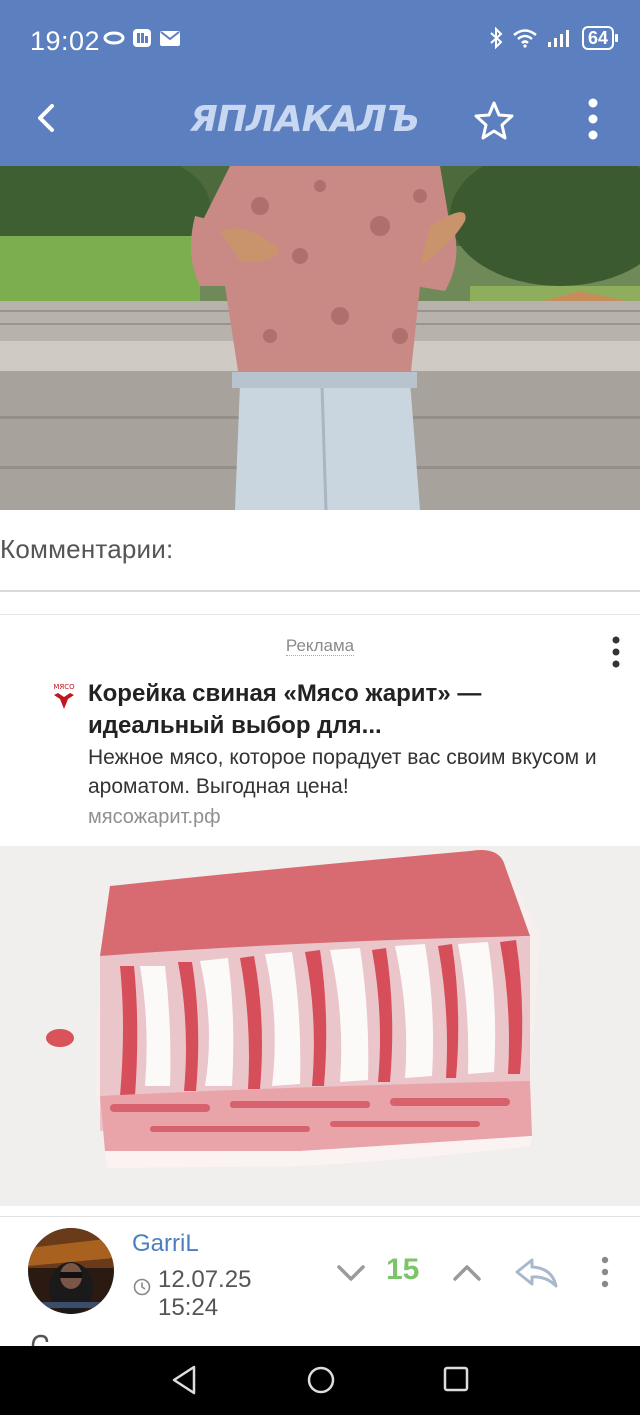 Image resolution: width=640 pixels, height=1415 pixels. What do you see at coordinates (403, 1269) in the screenshot?
I see `vote-count: 15` at bounding box center [403, 1269].